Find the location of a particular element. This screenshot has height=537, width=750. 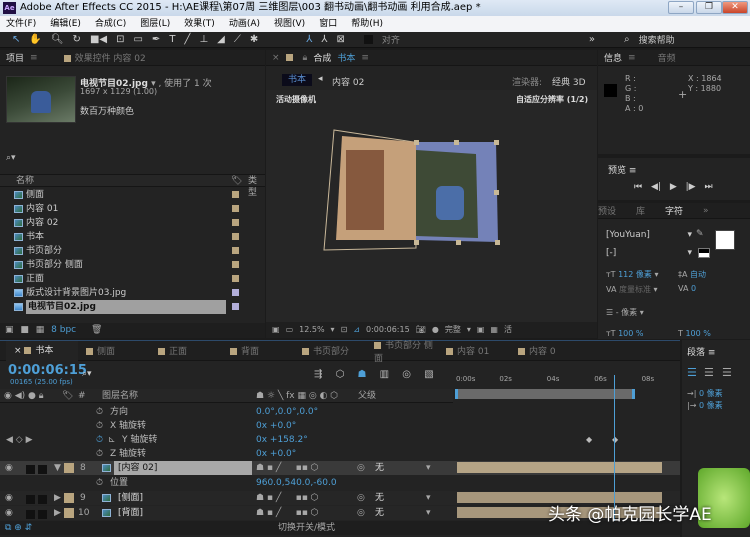

snapshot-icon: 📷︎ is located at coordinates (421, 330).